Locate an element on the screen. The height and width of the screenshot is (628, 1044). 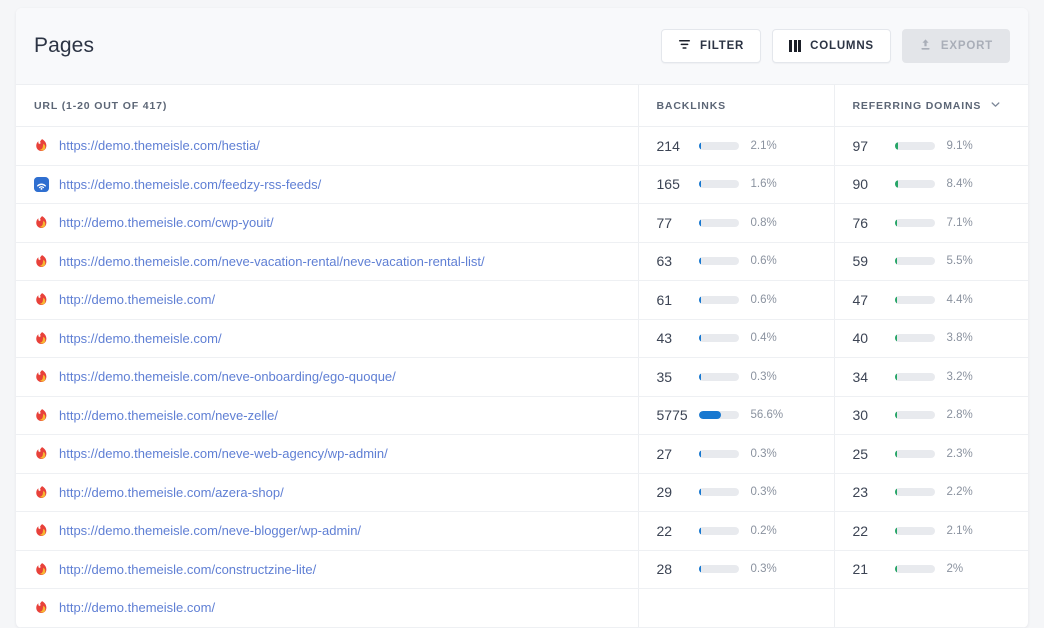
table-row: http://demo.themeisle.com/61 0.6% 47 4.4% is located at coordinates (522, 300).